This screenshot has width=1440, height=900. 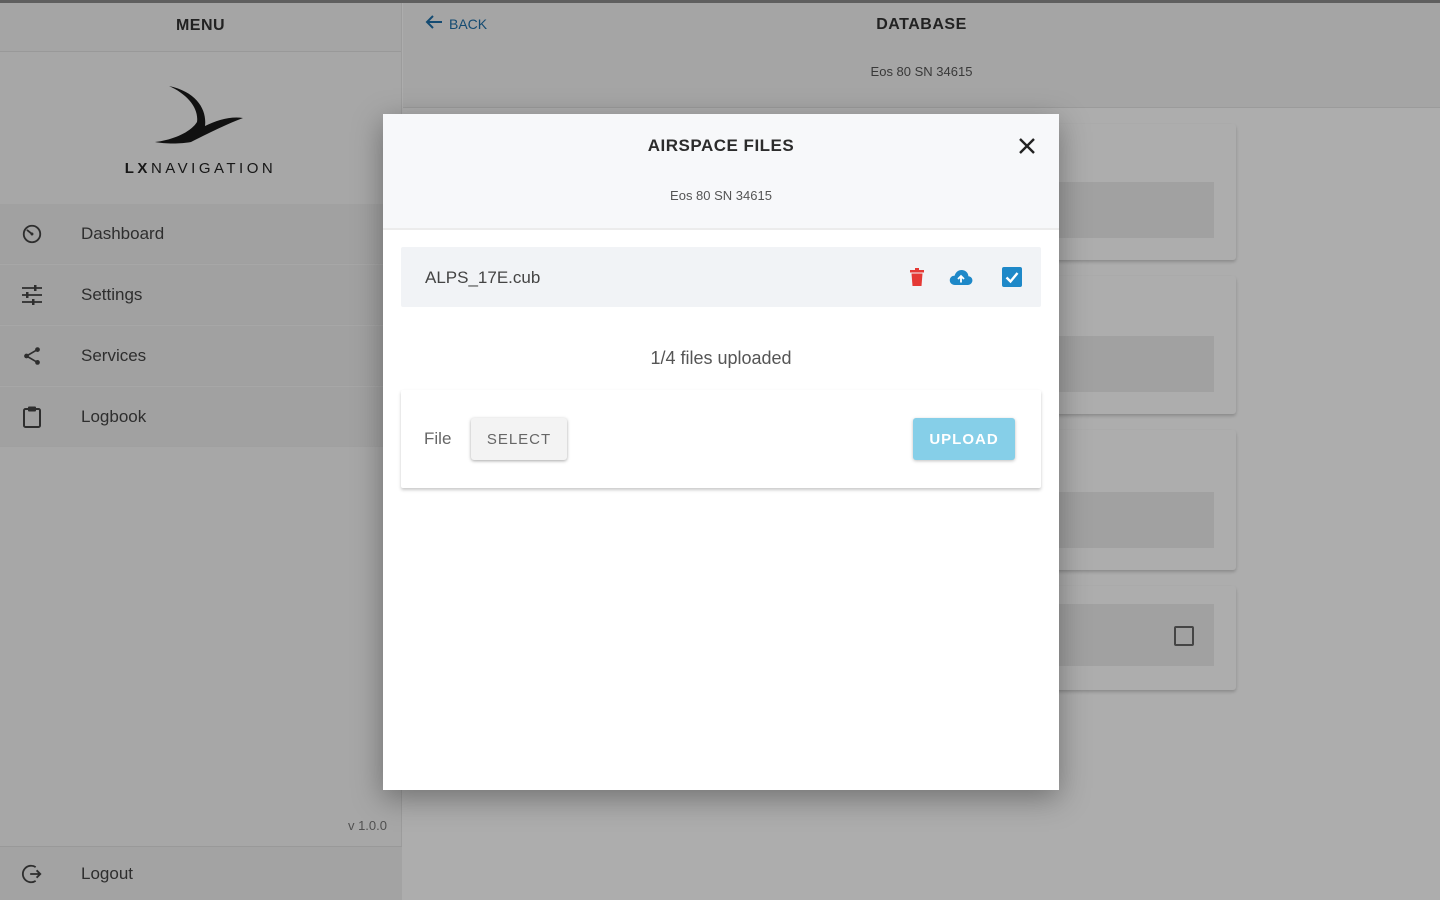 What do you see at coordinates (519, 439) in the screenshot?
I see `select-file-button: SELECT` at bounding box center [519, 439].